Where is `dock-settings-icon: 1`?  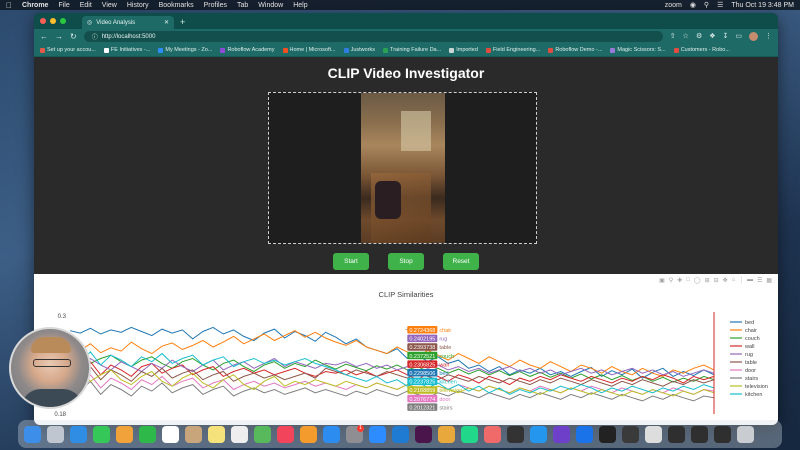
dock-settings-icon: 1 is located at coordinates (355, 433).